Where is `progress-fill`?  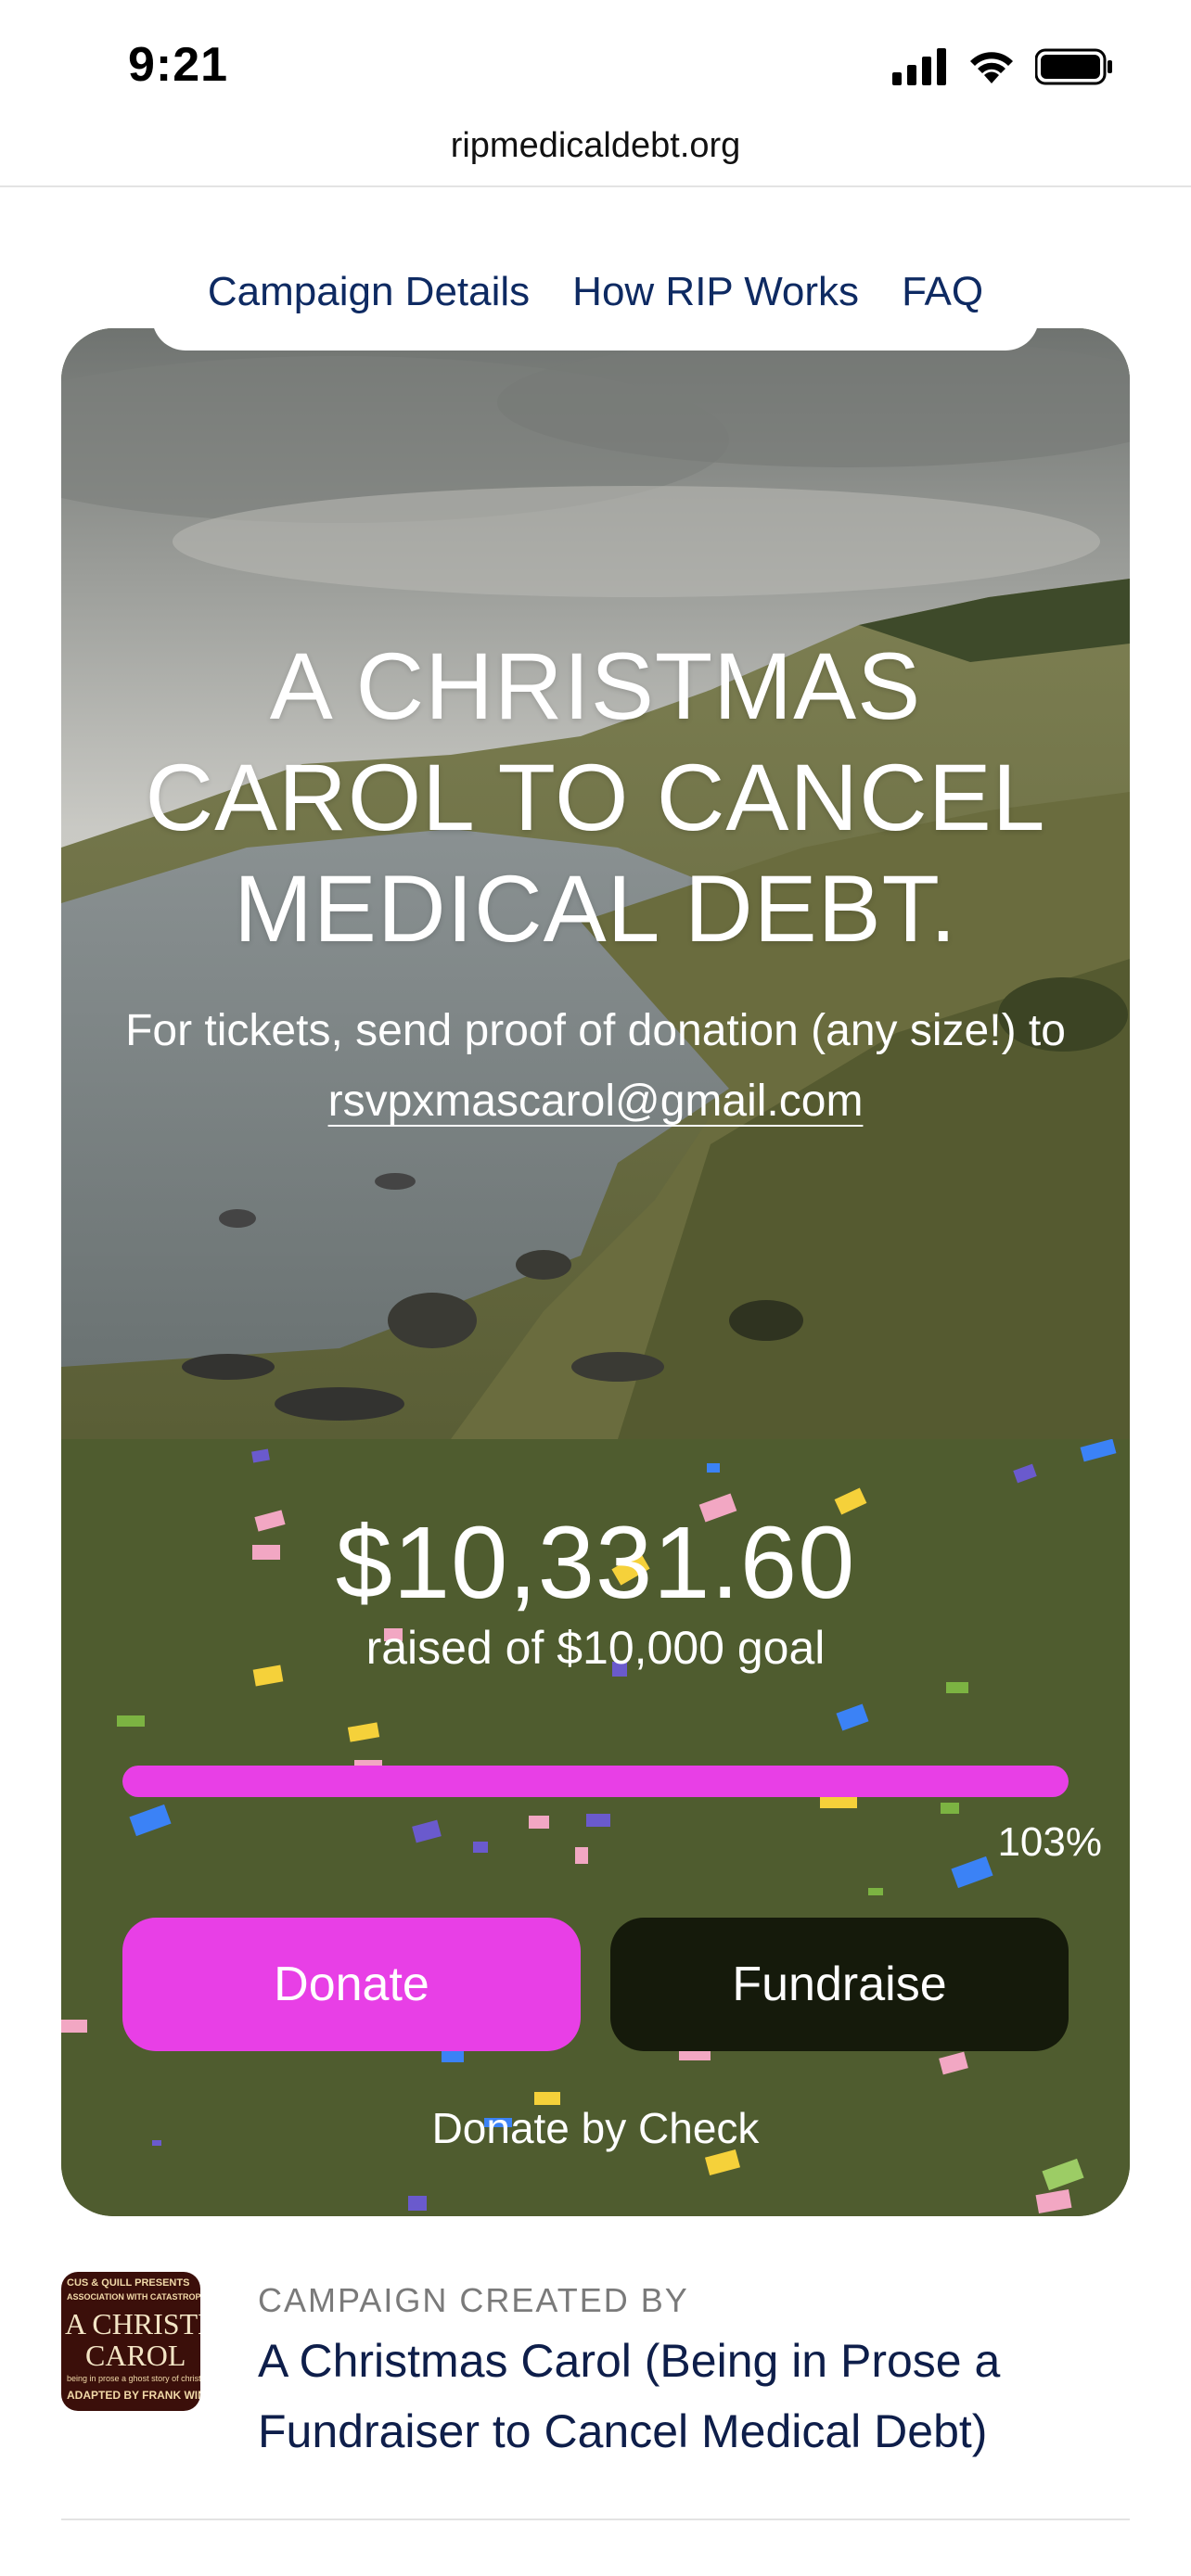
progress-fill is located at coordinates (595, 1781).